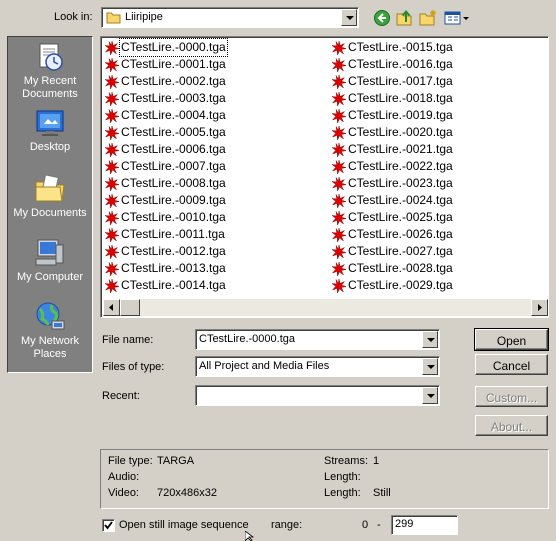 Image resolution: width=556 pixels, height=541 pixels. I want to click on folder-icon, so click(113, 17).